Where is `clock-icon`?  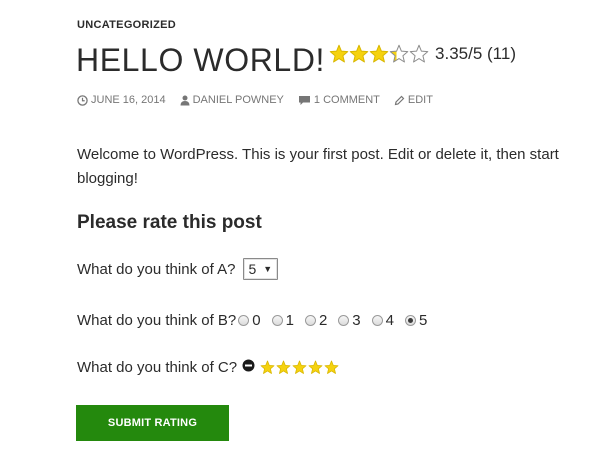
clock-icon is located at coordinates (82, 100).